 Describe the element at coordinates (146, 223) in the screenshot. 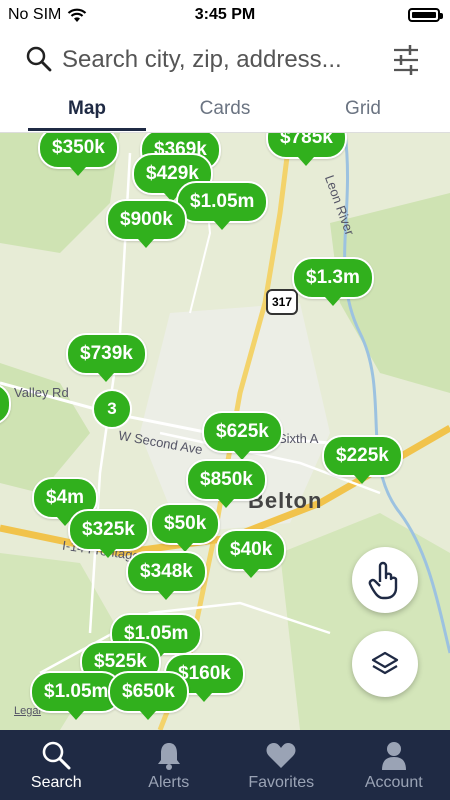

I see `price-pin: $900k` at that location.